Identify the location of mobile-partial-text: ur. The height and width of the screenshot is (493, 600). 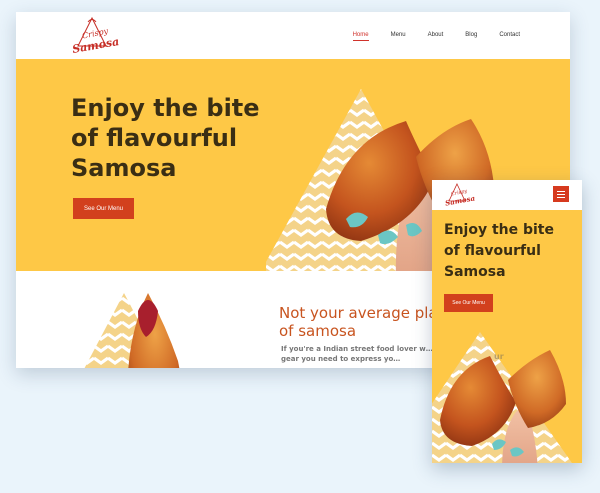
(499, 356).